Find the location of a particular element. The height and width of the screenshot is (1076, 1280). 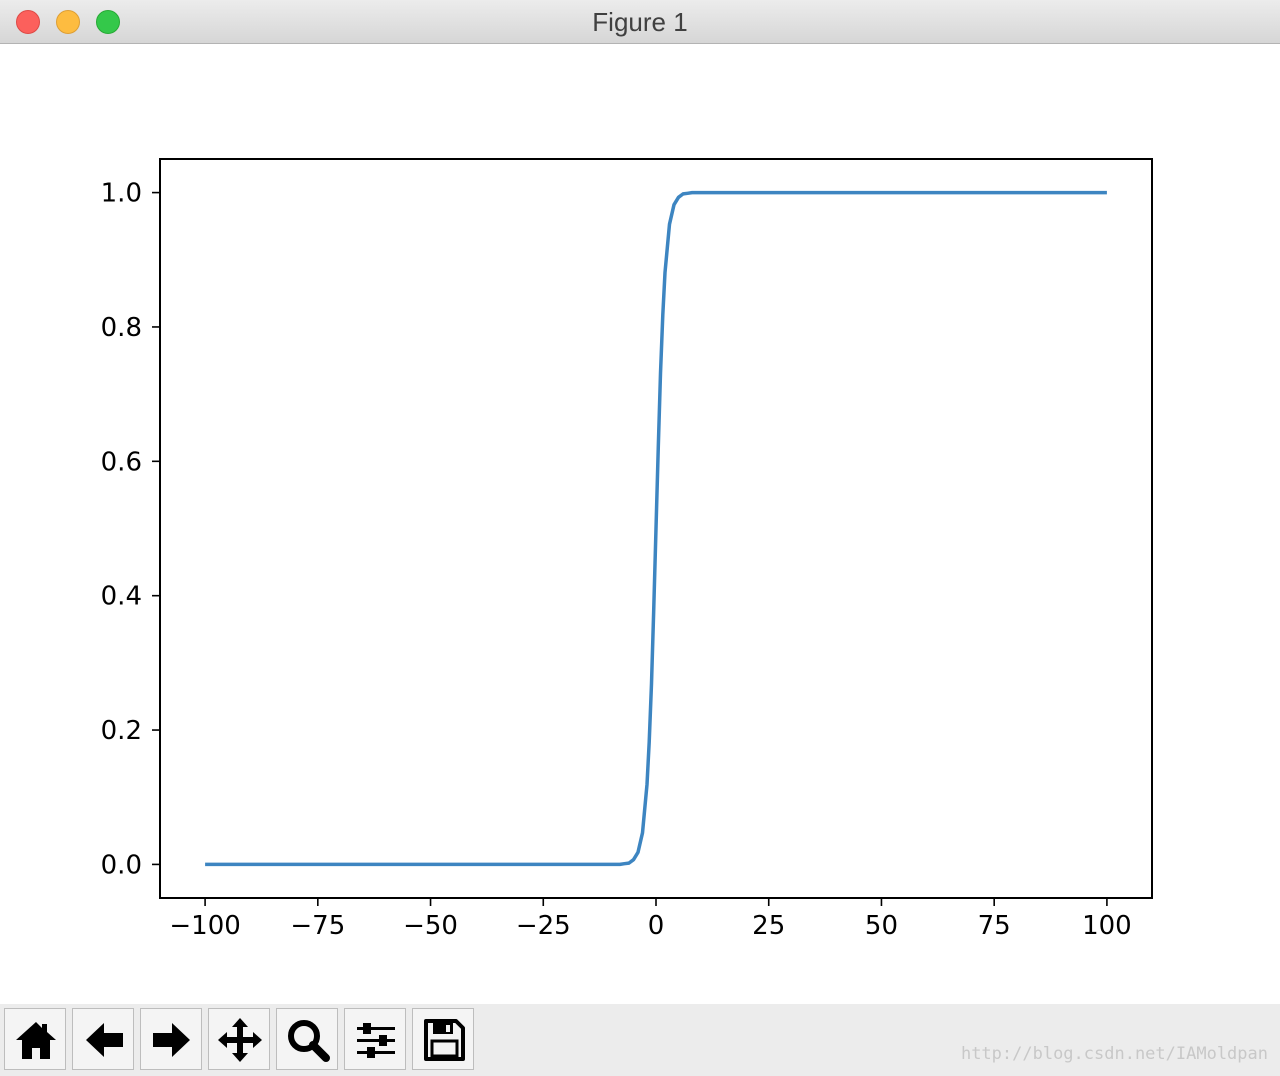

magnifier-icon is located at coordinates (309, 1041).